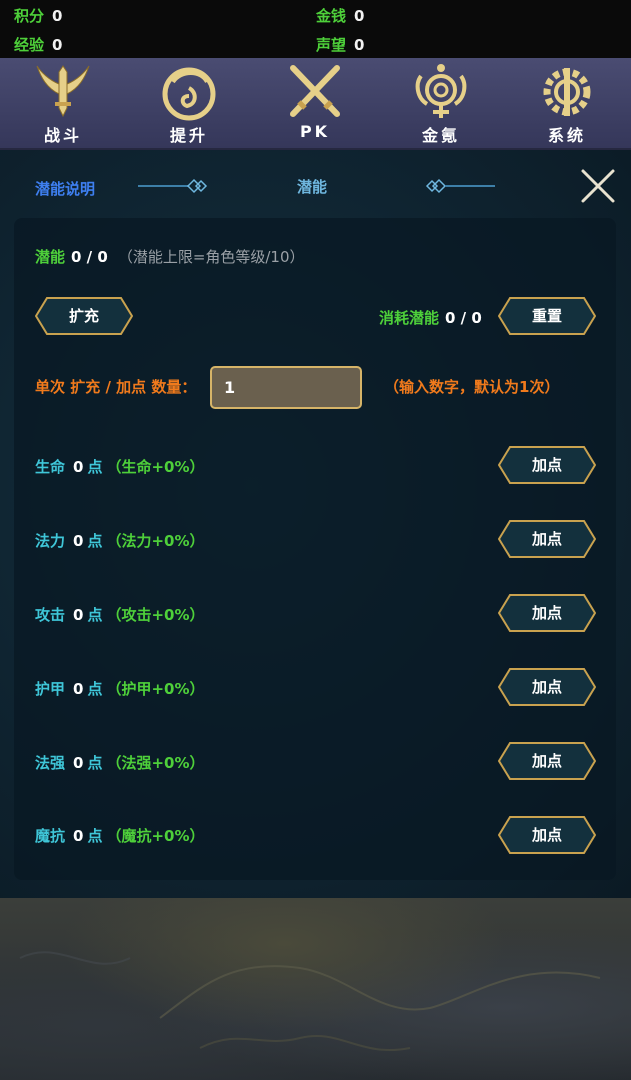 The width and height of the screenshot is (631, 1080). What do you see at coordinates (65, 188) in the screenshot?
I see `tab-potential-description: 潜能说明` at bounding box center [65, 188].